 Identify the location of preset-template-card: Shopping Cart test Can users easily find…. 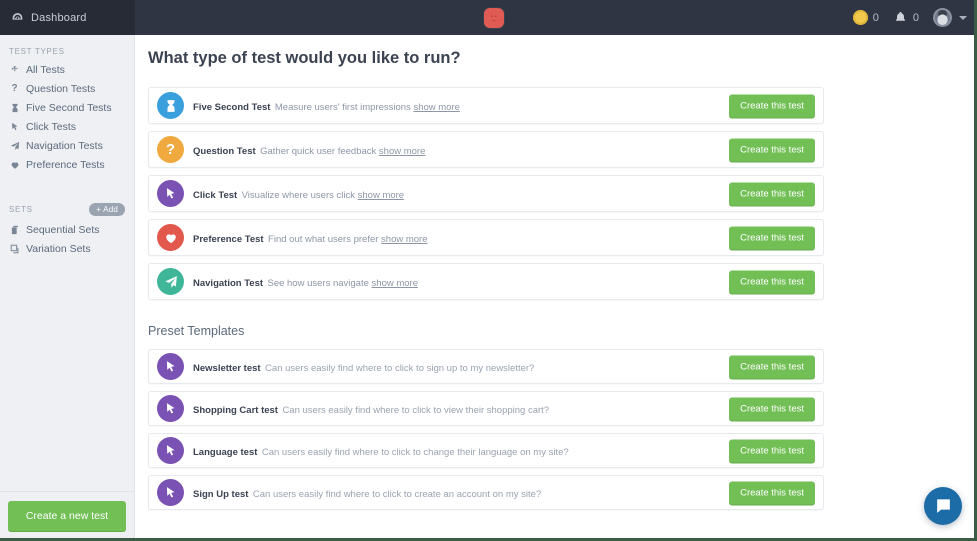
(486, 408).